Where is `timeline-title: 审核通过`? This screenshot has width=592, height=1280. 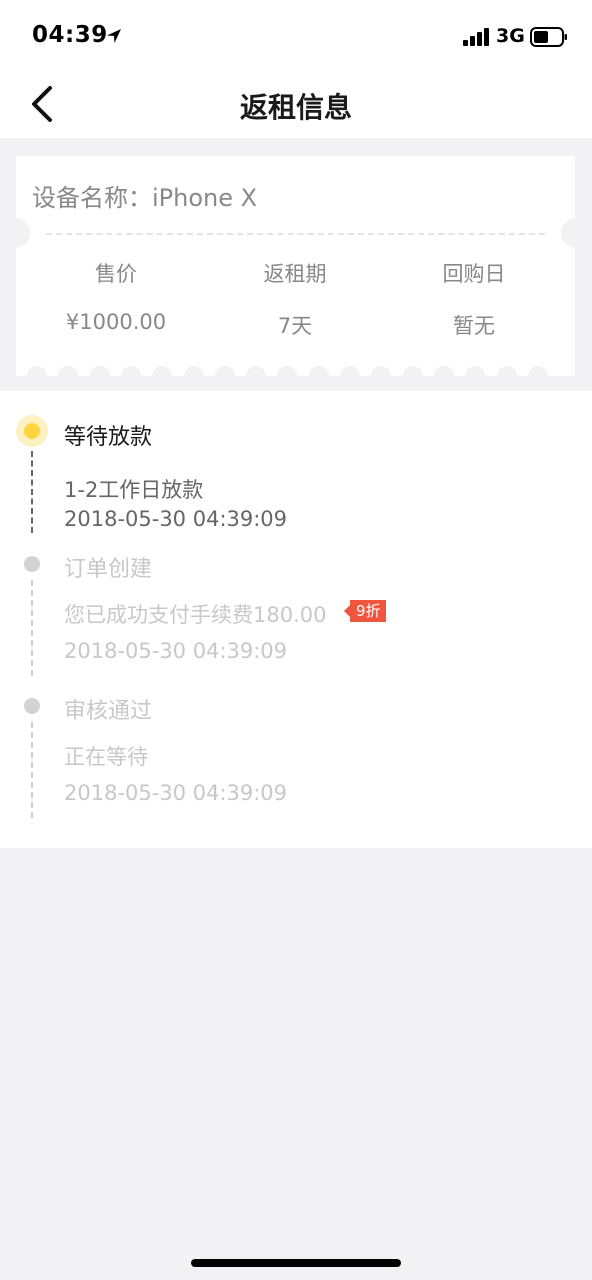 timeline-title: 审核通过 is located at coordinates (108, 711).